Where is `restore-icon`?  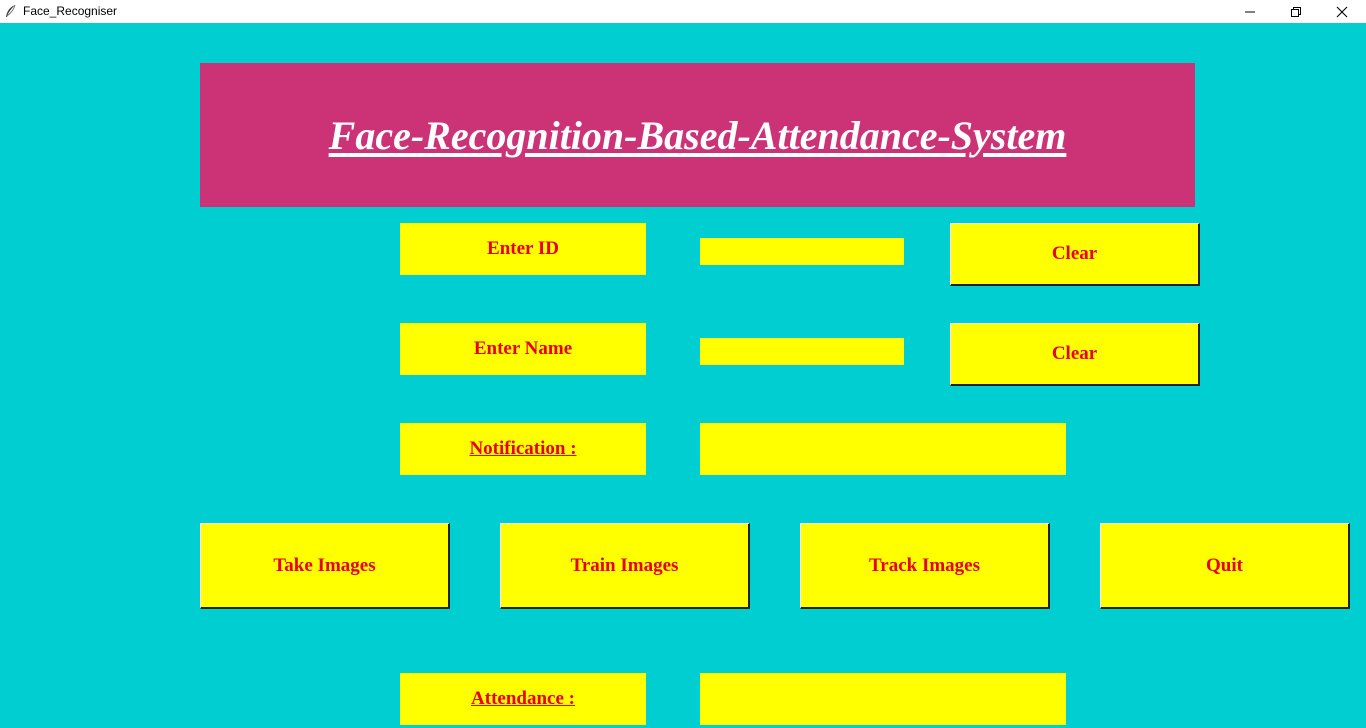
restore-icon is located at coordinates (1296, 12).